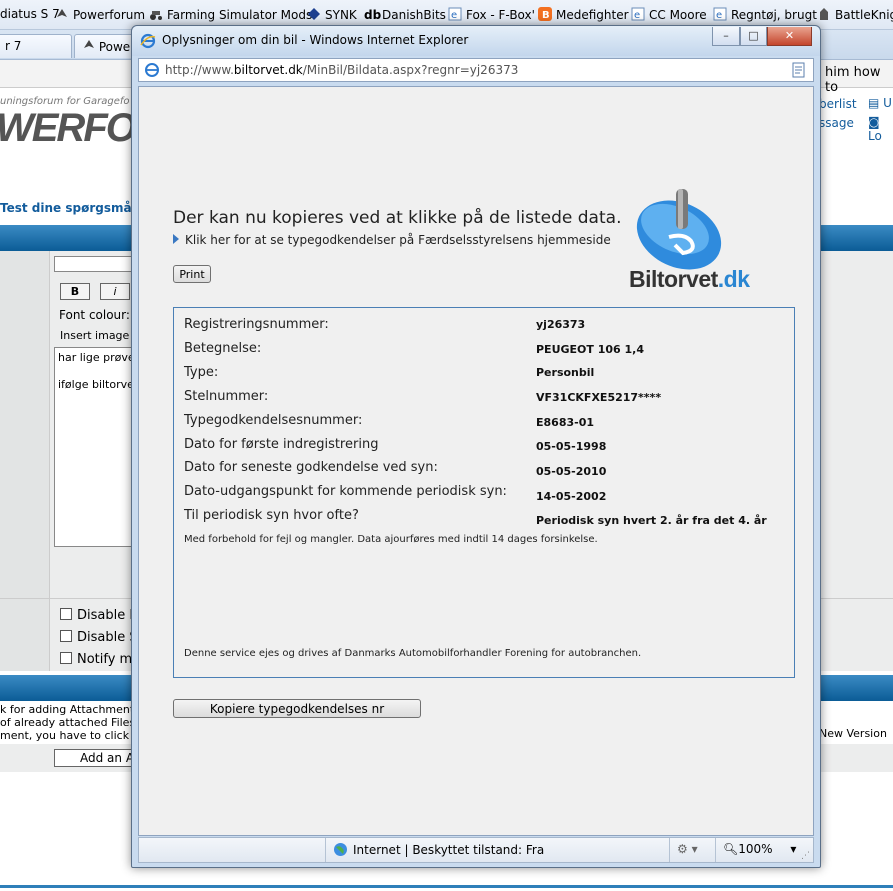 The height and width of the screenshot is (891, 893). Describe the element at coordinates (669, 15) in the screenshot. I see `favorite-item: e CC Moore` at that location.